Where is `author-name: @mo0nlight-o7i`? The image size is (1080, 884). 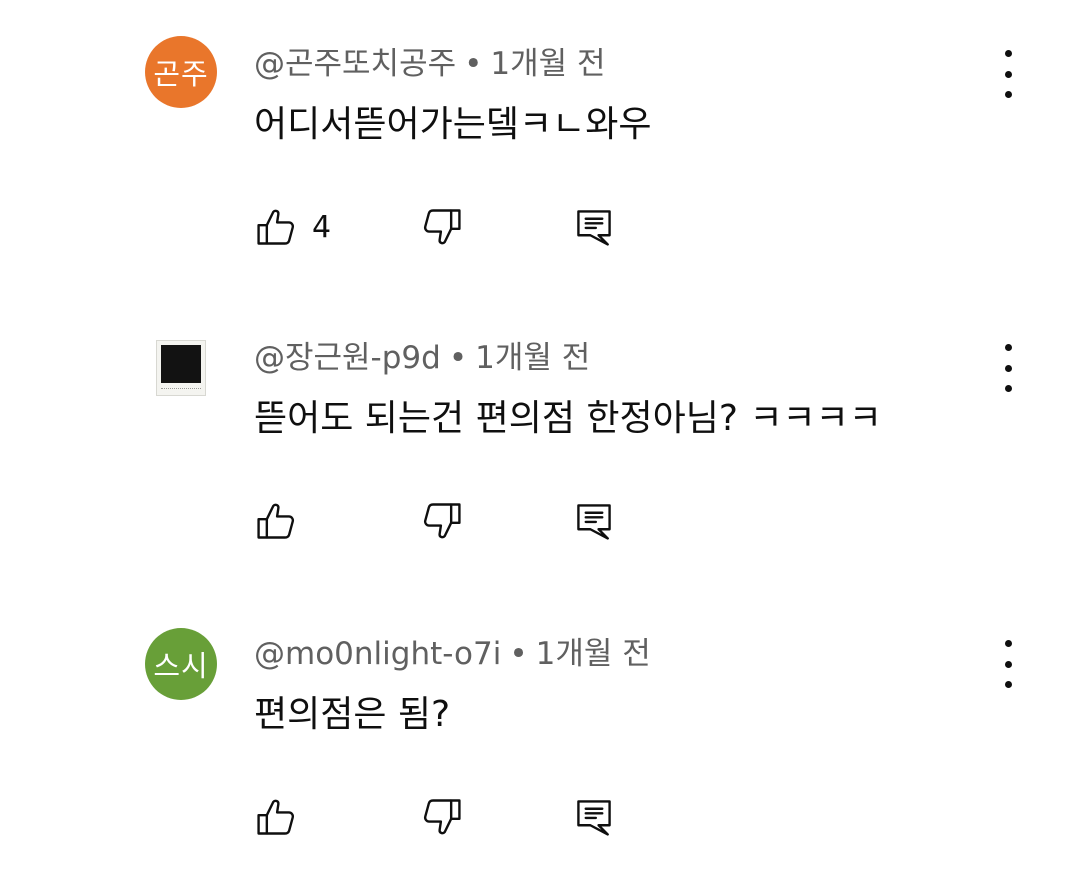 author-name: @mo0nlight-o7i is located at coordinates (377, 654).